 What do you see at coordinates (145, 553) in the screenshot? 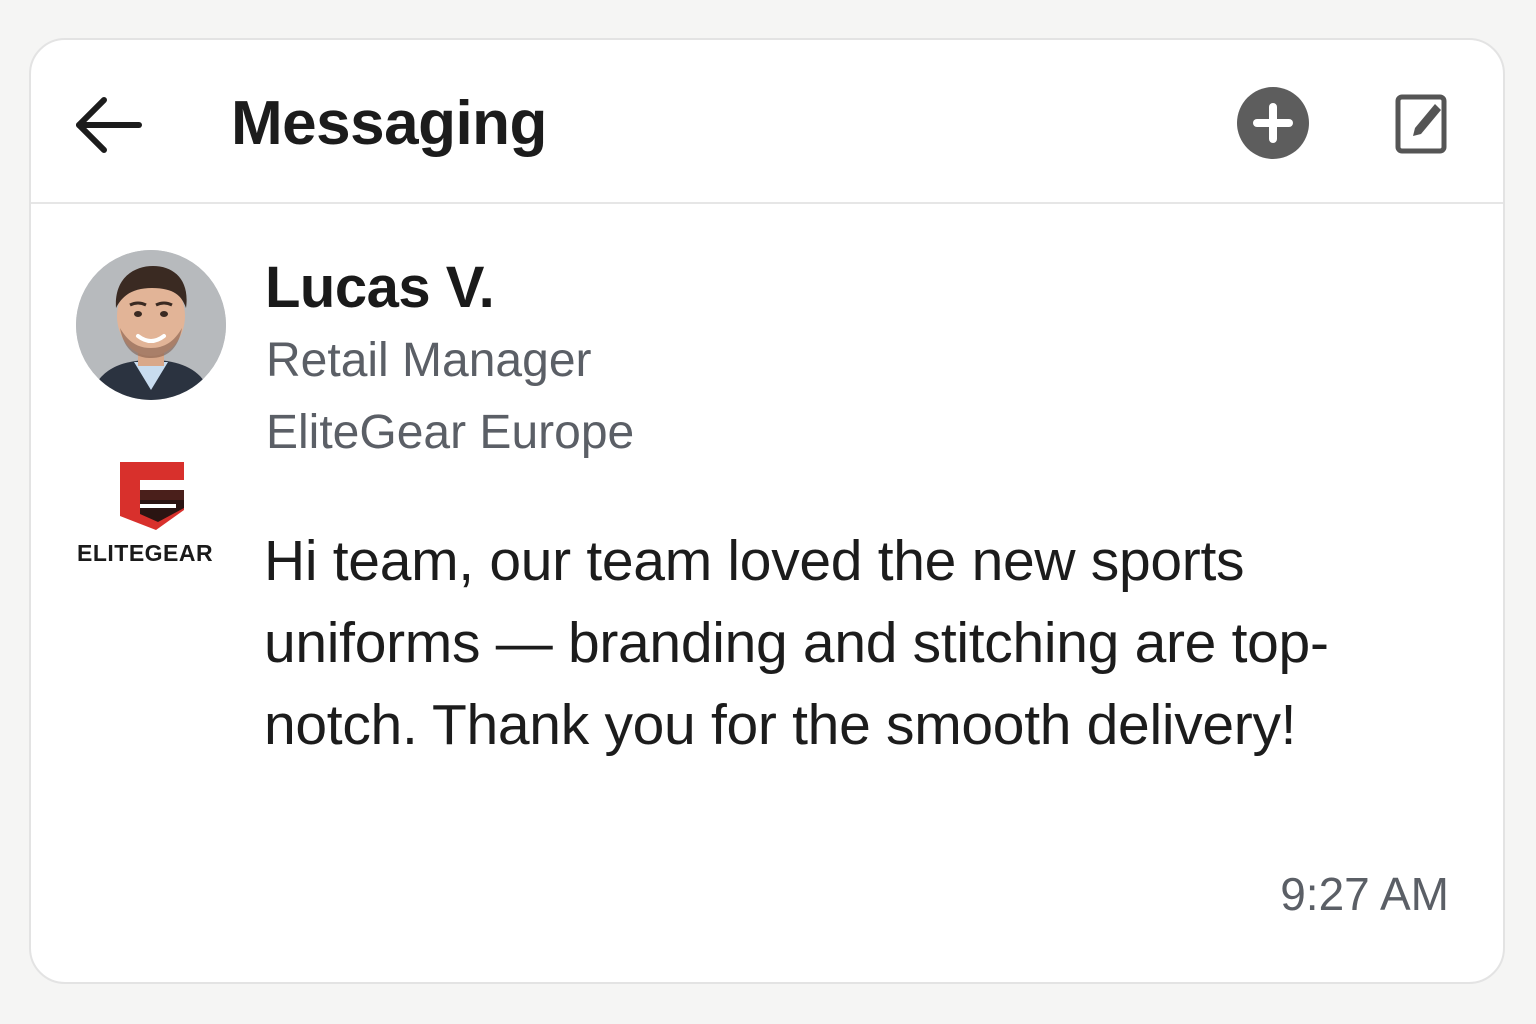
I see `logo-wordmark: ELITEGEAR` at bounding box center [145, 553].